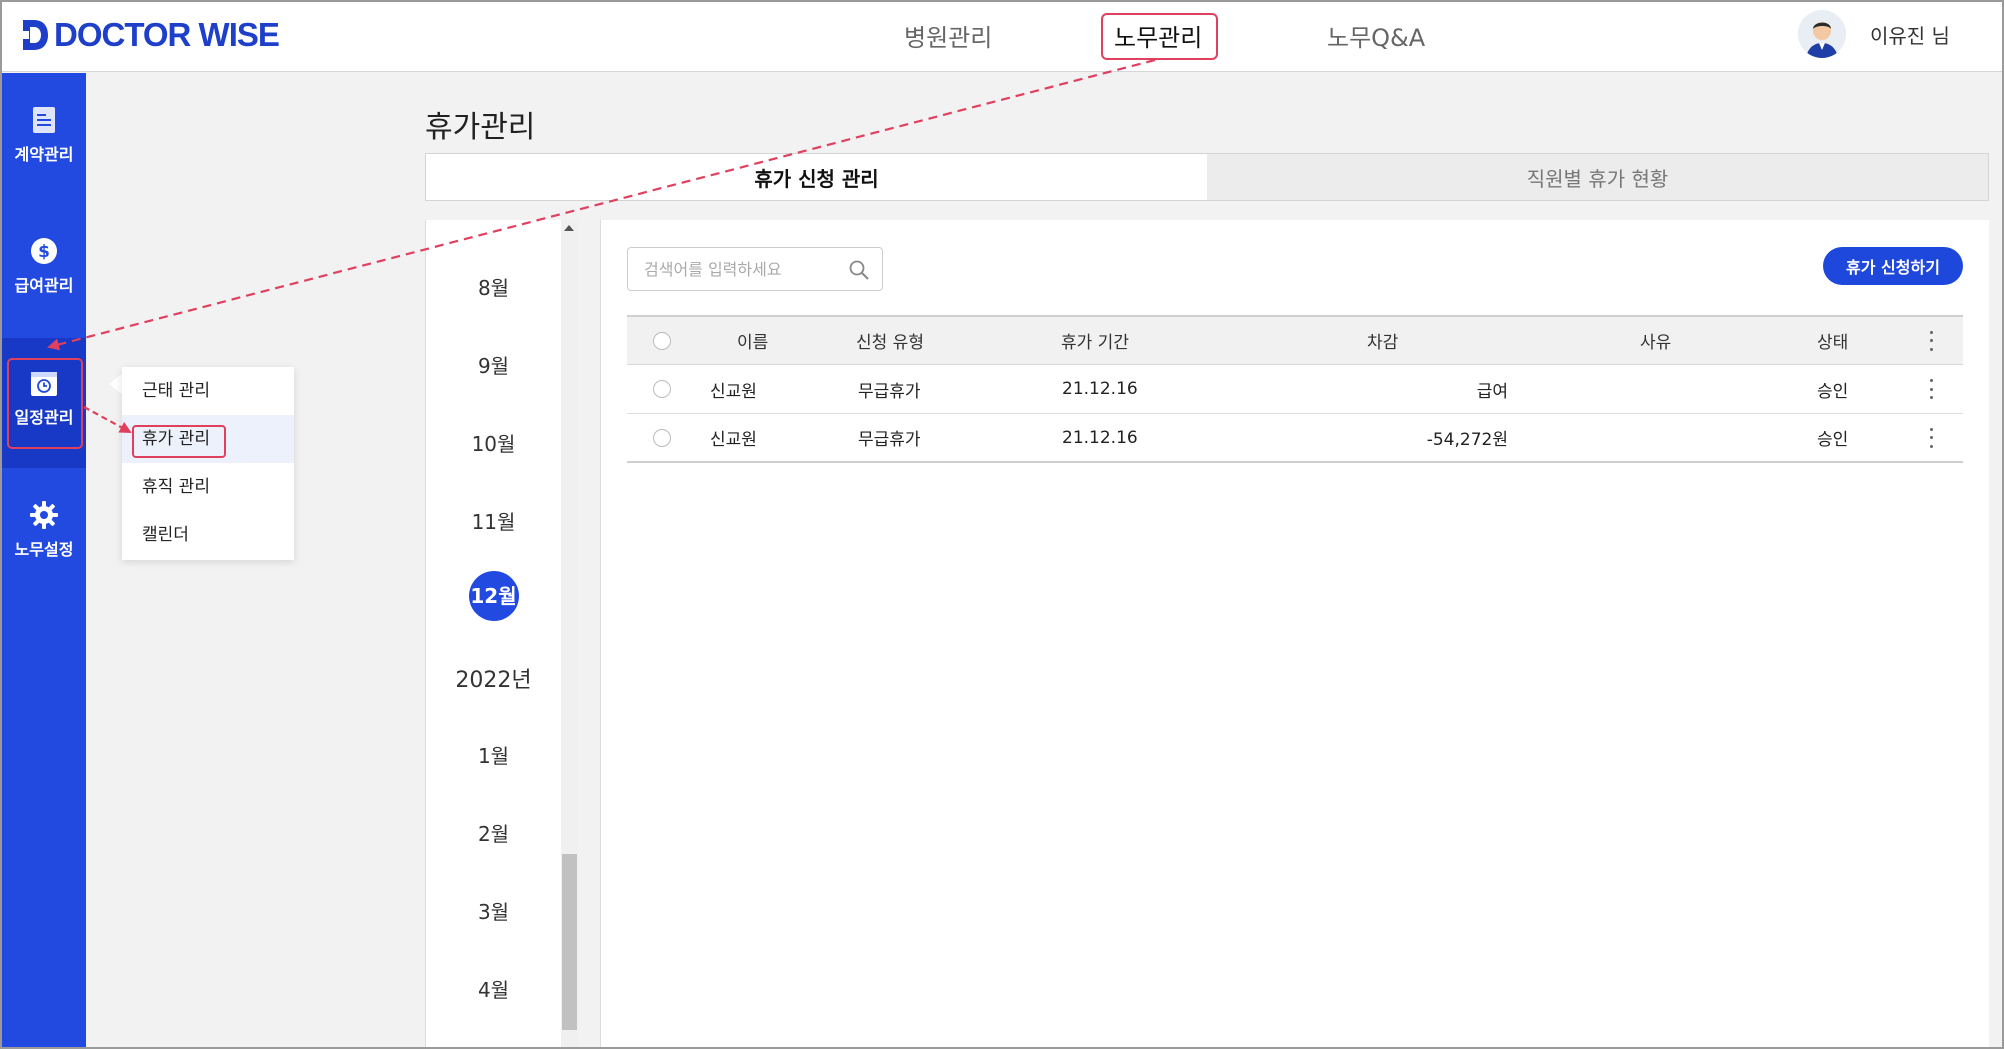  I want to click on column-header: 이름, so click(753, 343).